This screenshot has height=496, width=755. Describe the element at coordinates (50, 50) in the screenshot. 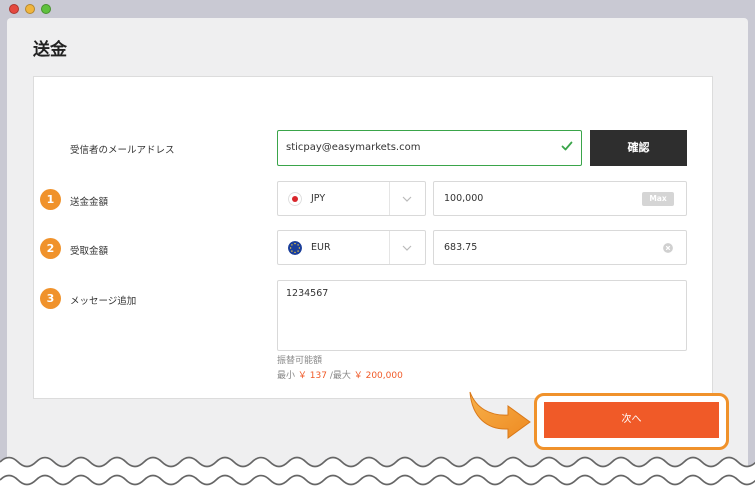

I see `page-title: 送金` at that location.